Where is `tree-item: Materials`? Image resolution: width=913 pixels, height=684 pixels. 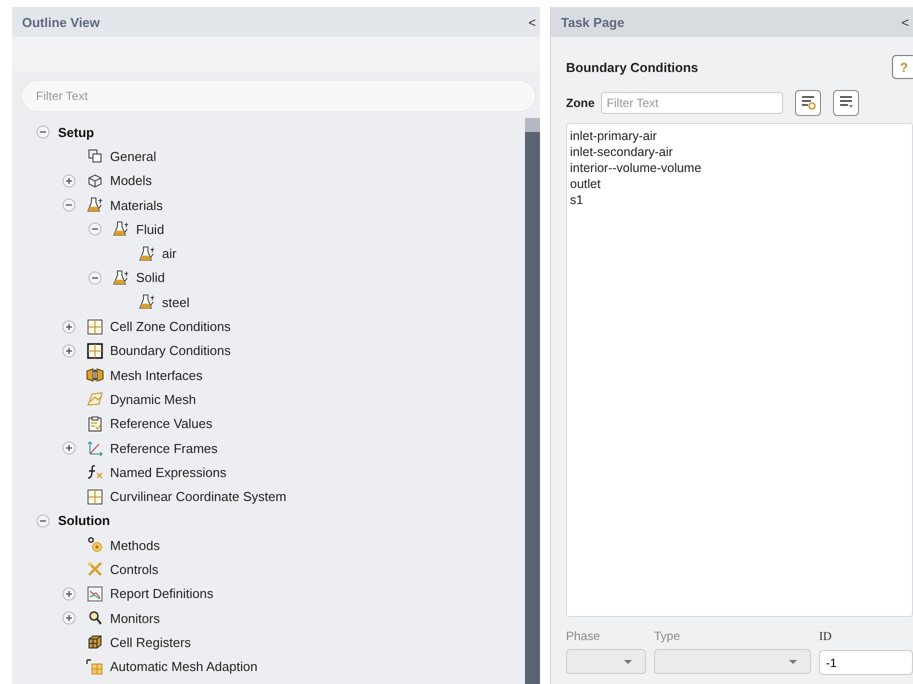
tree-item: Materials is located at coordinates (136, 205).